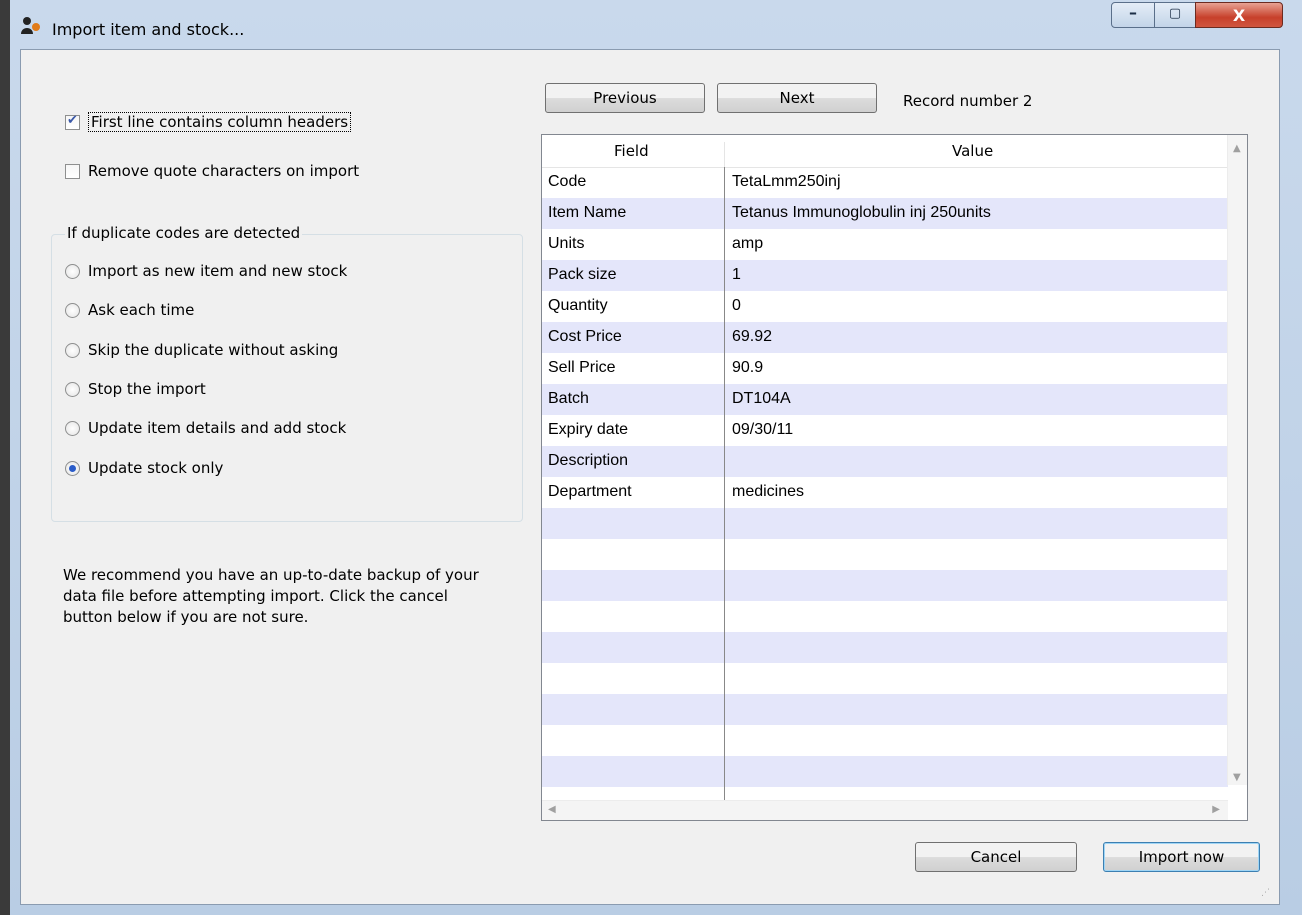 This screenshot has width=1302, height=915. I want to click on radio-update-details-add-stock: Update item details and add stock, so click(205, 428).